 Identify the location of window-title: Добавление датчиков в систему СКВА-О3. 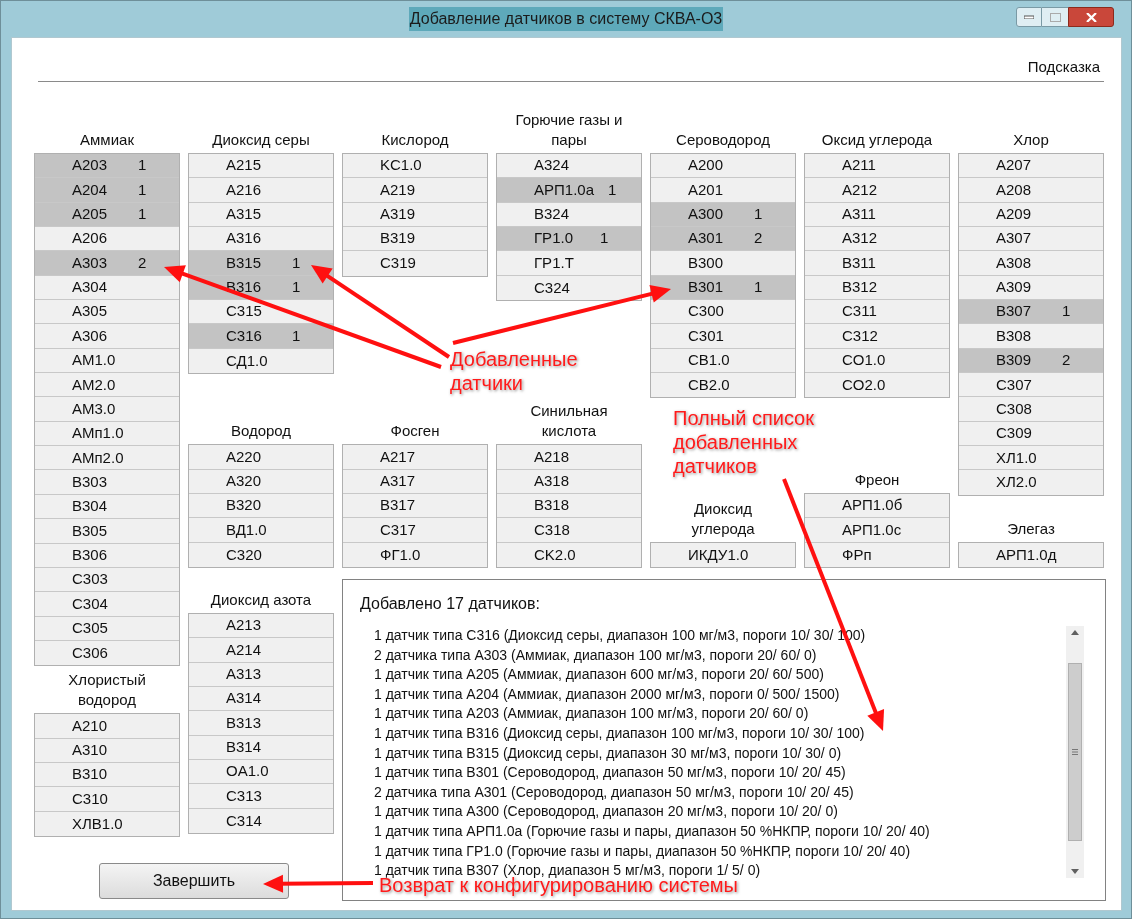
(566, 19).